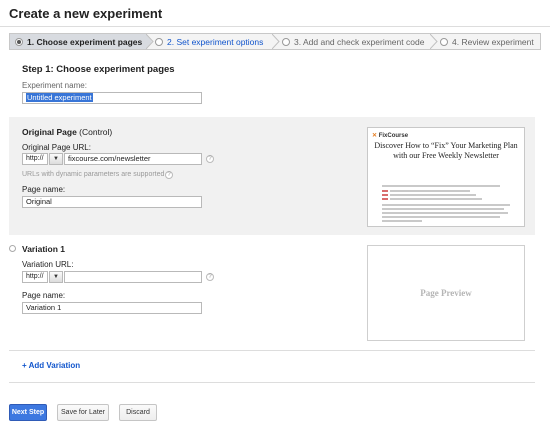 The height and width of the screenshot is (431, 550). Describe the element at coordinates (35, 159) in the screenshot. I see `original-protocol-select: http://` at that location.